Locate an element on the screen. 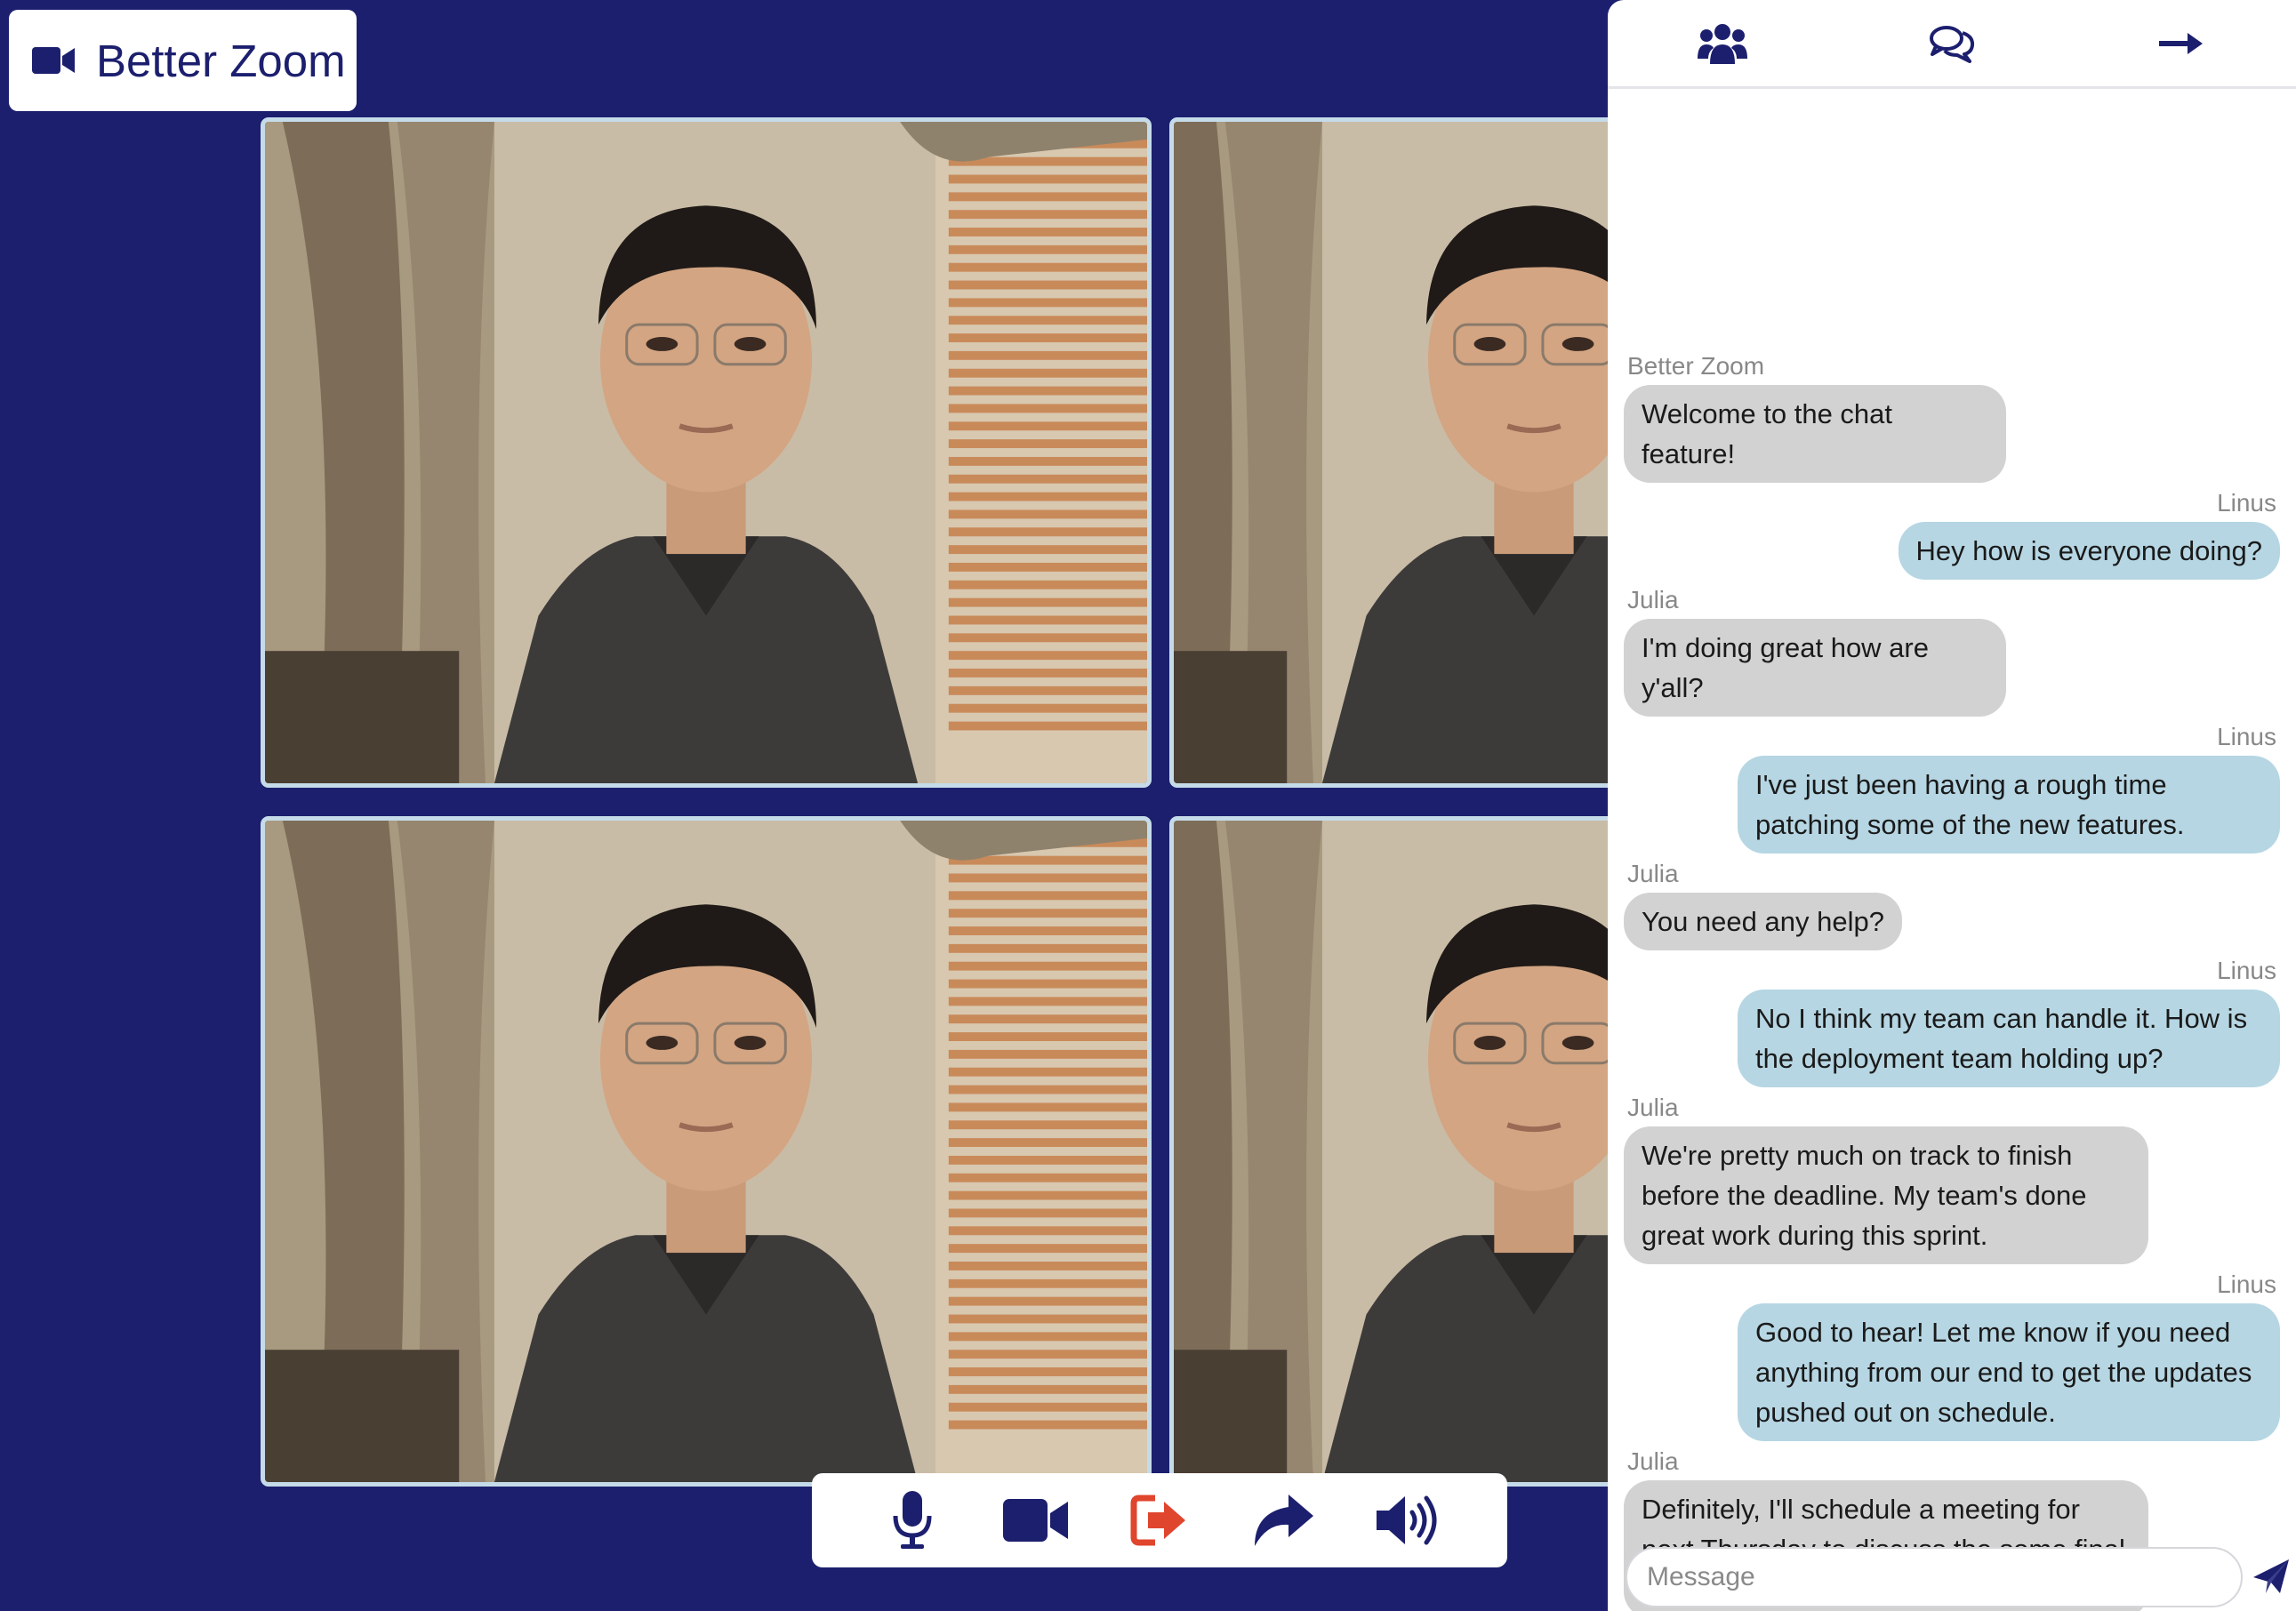  chat-message: Julia I'm doing great how are y'all? is located at coordinates (1952, 651).